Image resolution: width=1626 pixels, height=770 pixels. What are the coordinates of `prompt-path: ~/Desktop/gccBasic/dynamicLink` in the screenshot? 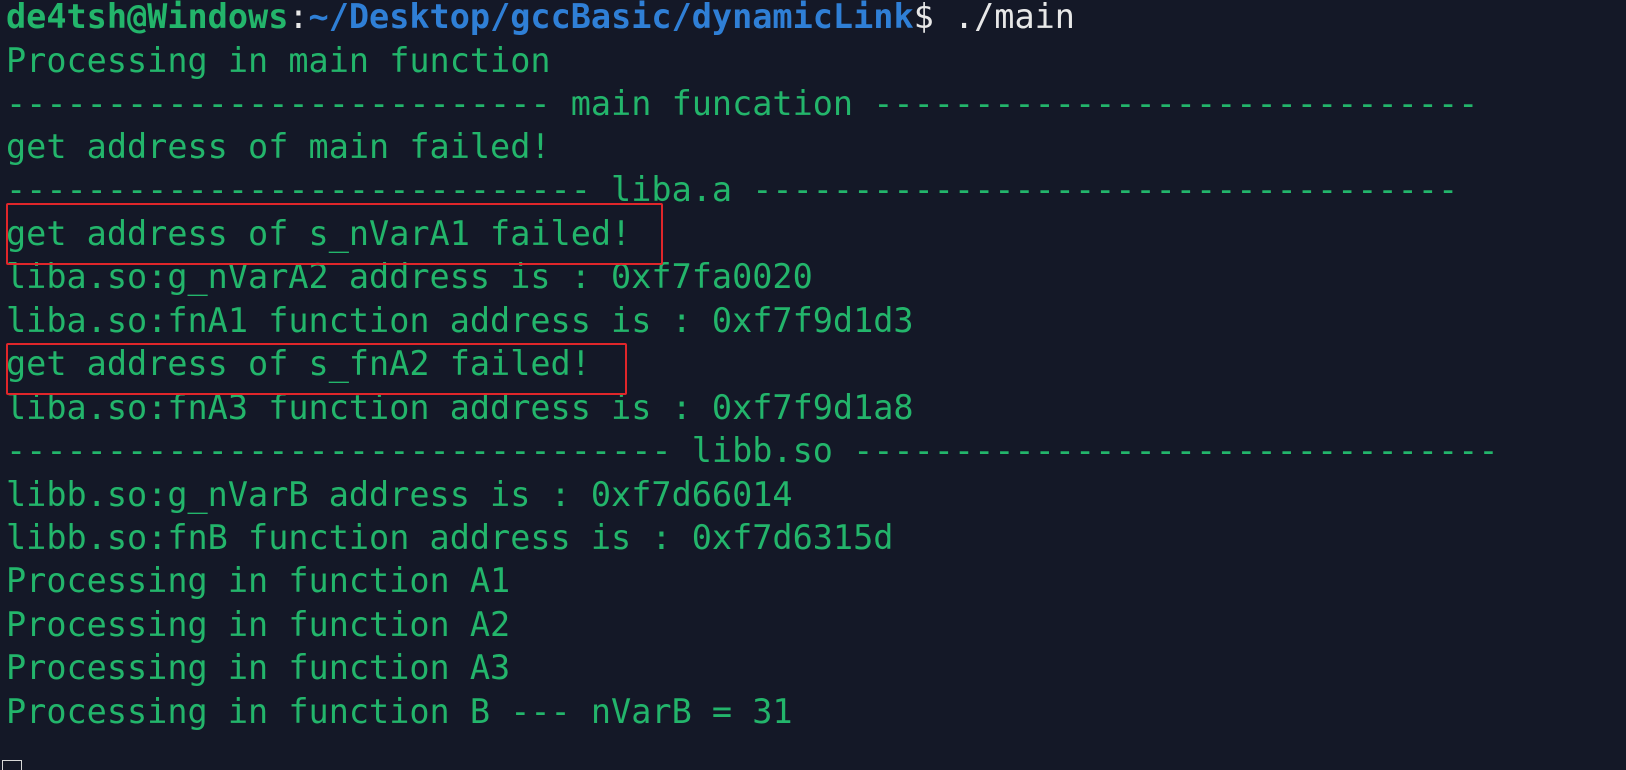 It's located at (611, 18).